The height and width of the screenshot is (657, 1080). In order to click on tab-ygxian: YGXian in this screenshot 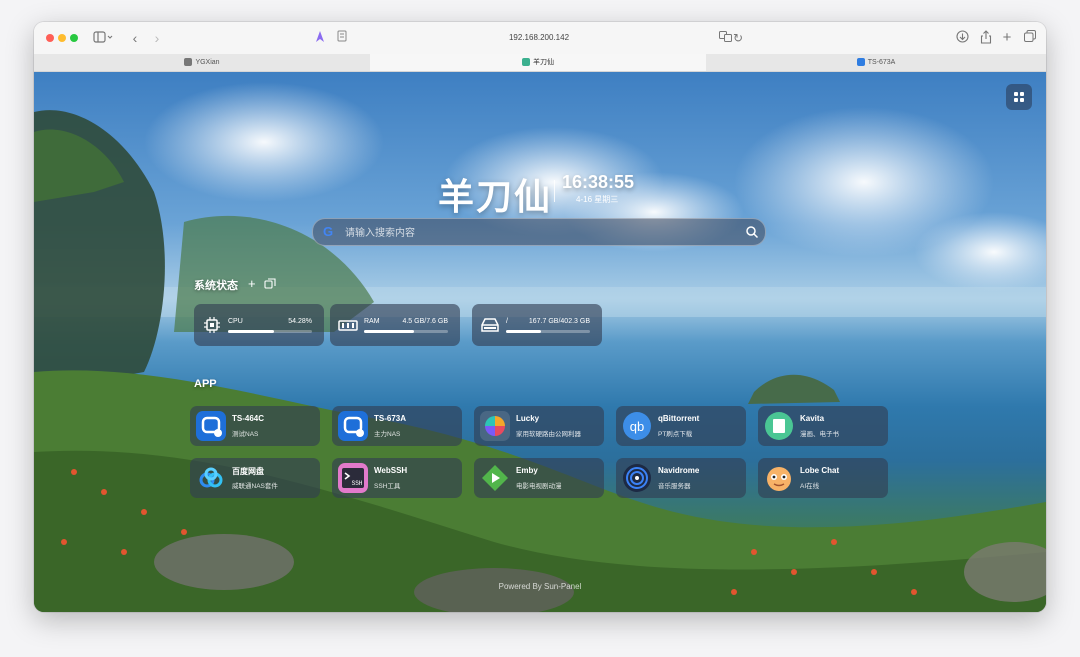, I will do `click(202, 62)`.